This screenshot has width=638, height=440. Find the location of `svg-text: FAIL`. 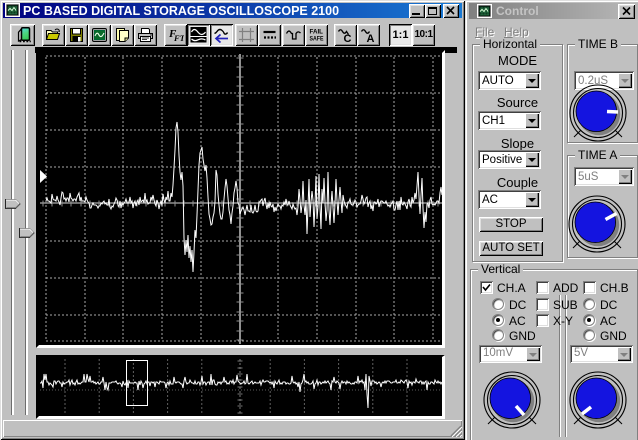

svg-text: FAIL is located at coordinates (317, 32).